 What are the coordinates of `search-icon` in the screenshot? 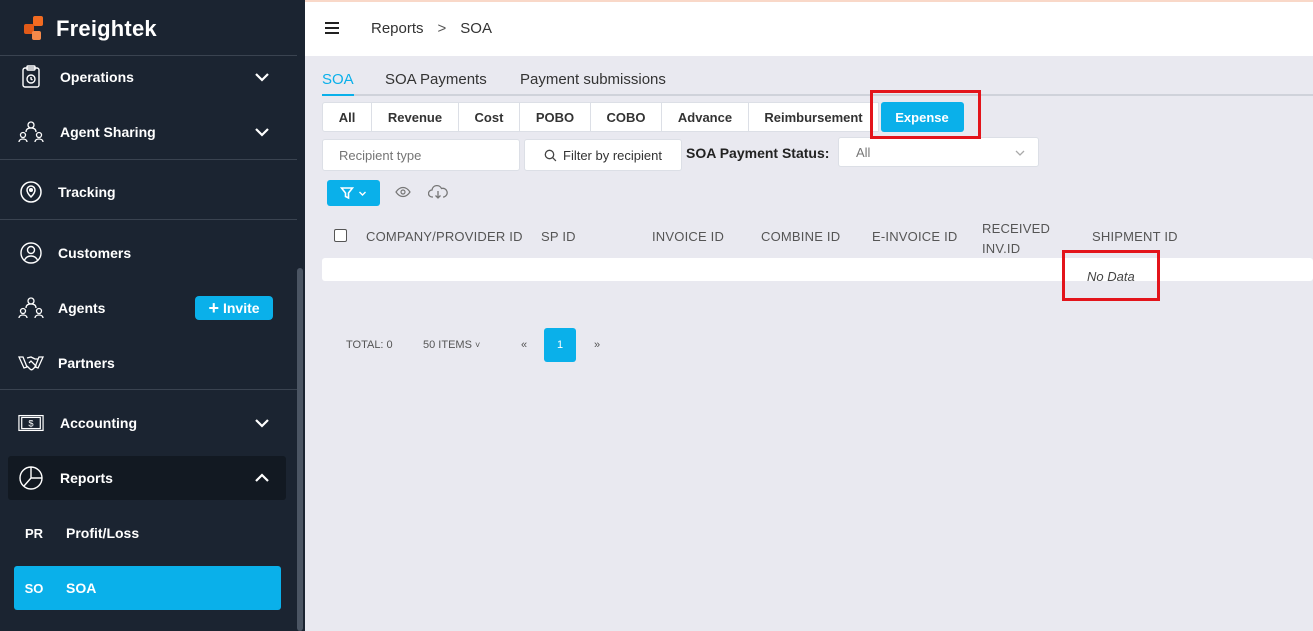 It's located at (550, 155).